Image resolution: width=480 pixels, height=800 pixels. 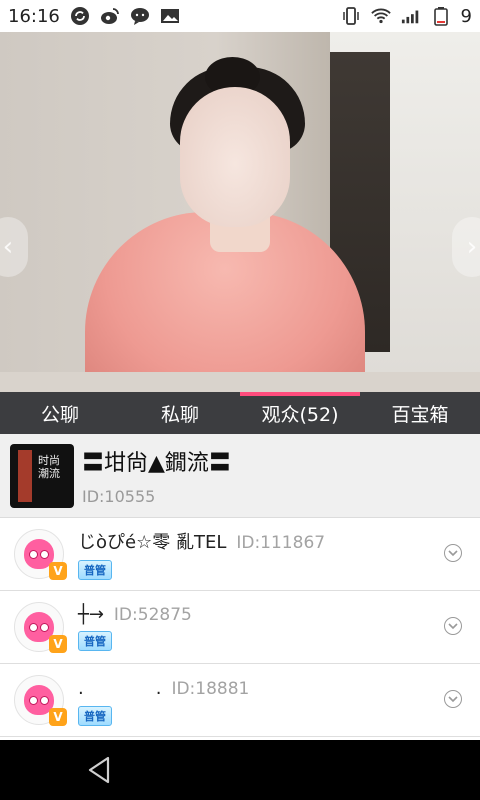 What do you see at coordinates (120, 688) in the screenshot?
I see `viewer-name: . .` at bounding box center [120, 688].